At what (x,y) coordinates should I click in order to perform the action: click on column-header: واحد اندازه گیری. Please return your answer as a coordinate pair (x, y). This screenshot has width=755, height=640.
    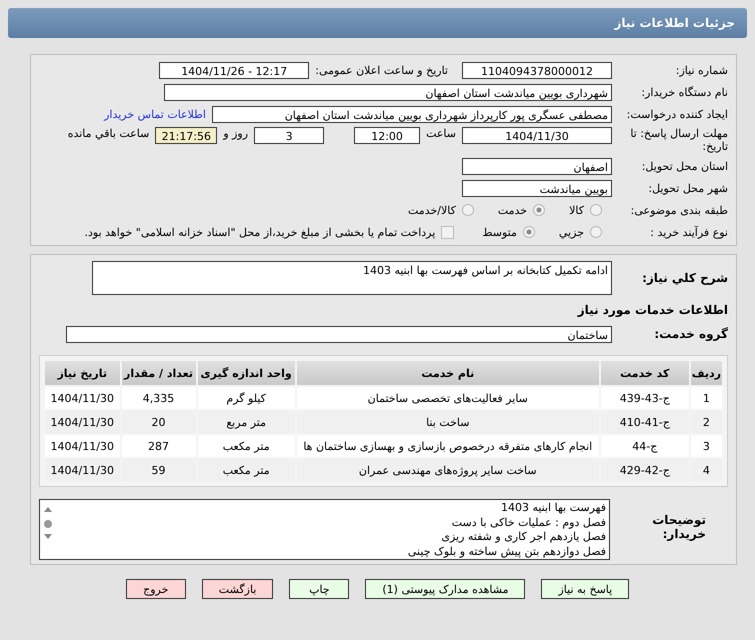
    Looking at the image, I should click on (246, 373).